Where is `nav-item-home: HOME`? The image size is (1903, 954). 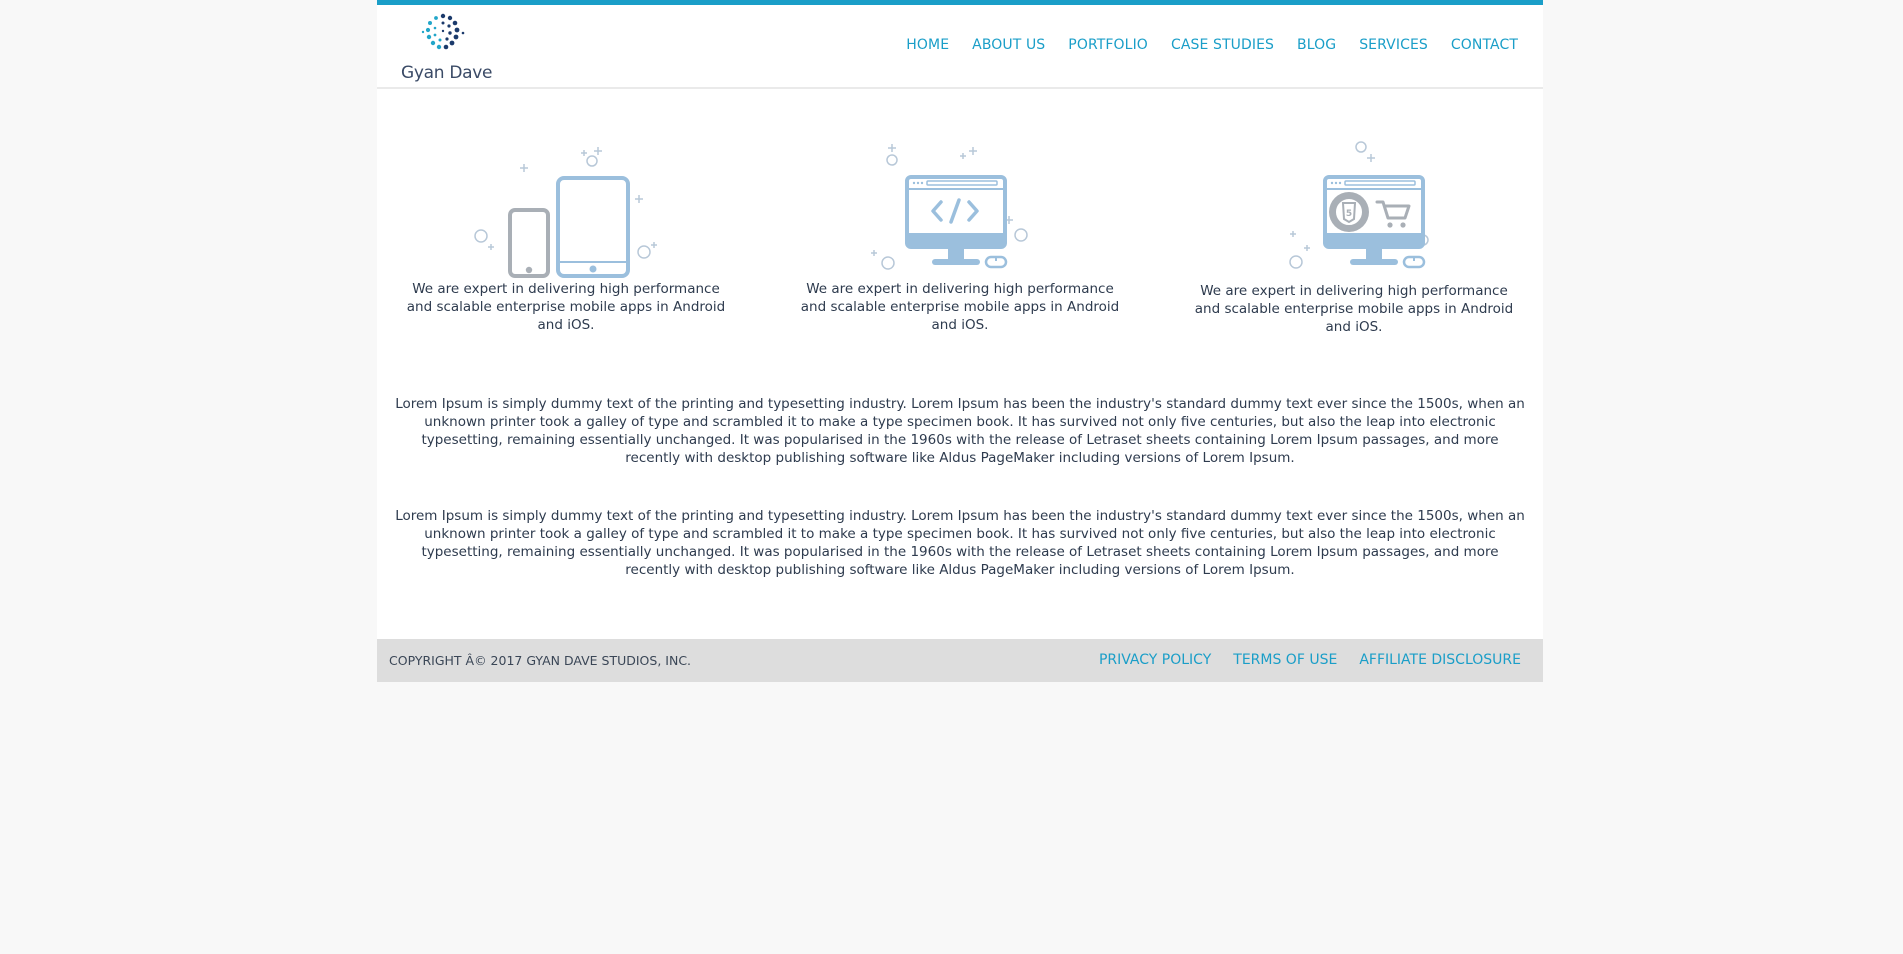
nav-item-home: HOME is located at coordinates (927, 45).